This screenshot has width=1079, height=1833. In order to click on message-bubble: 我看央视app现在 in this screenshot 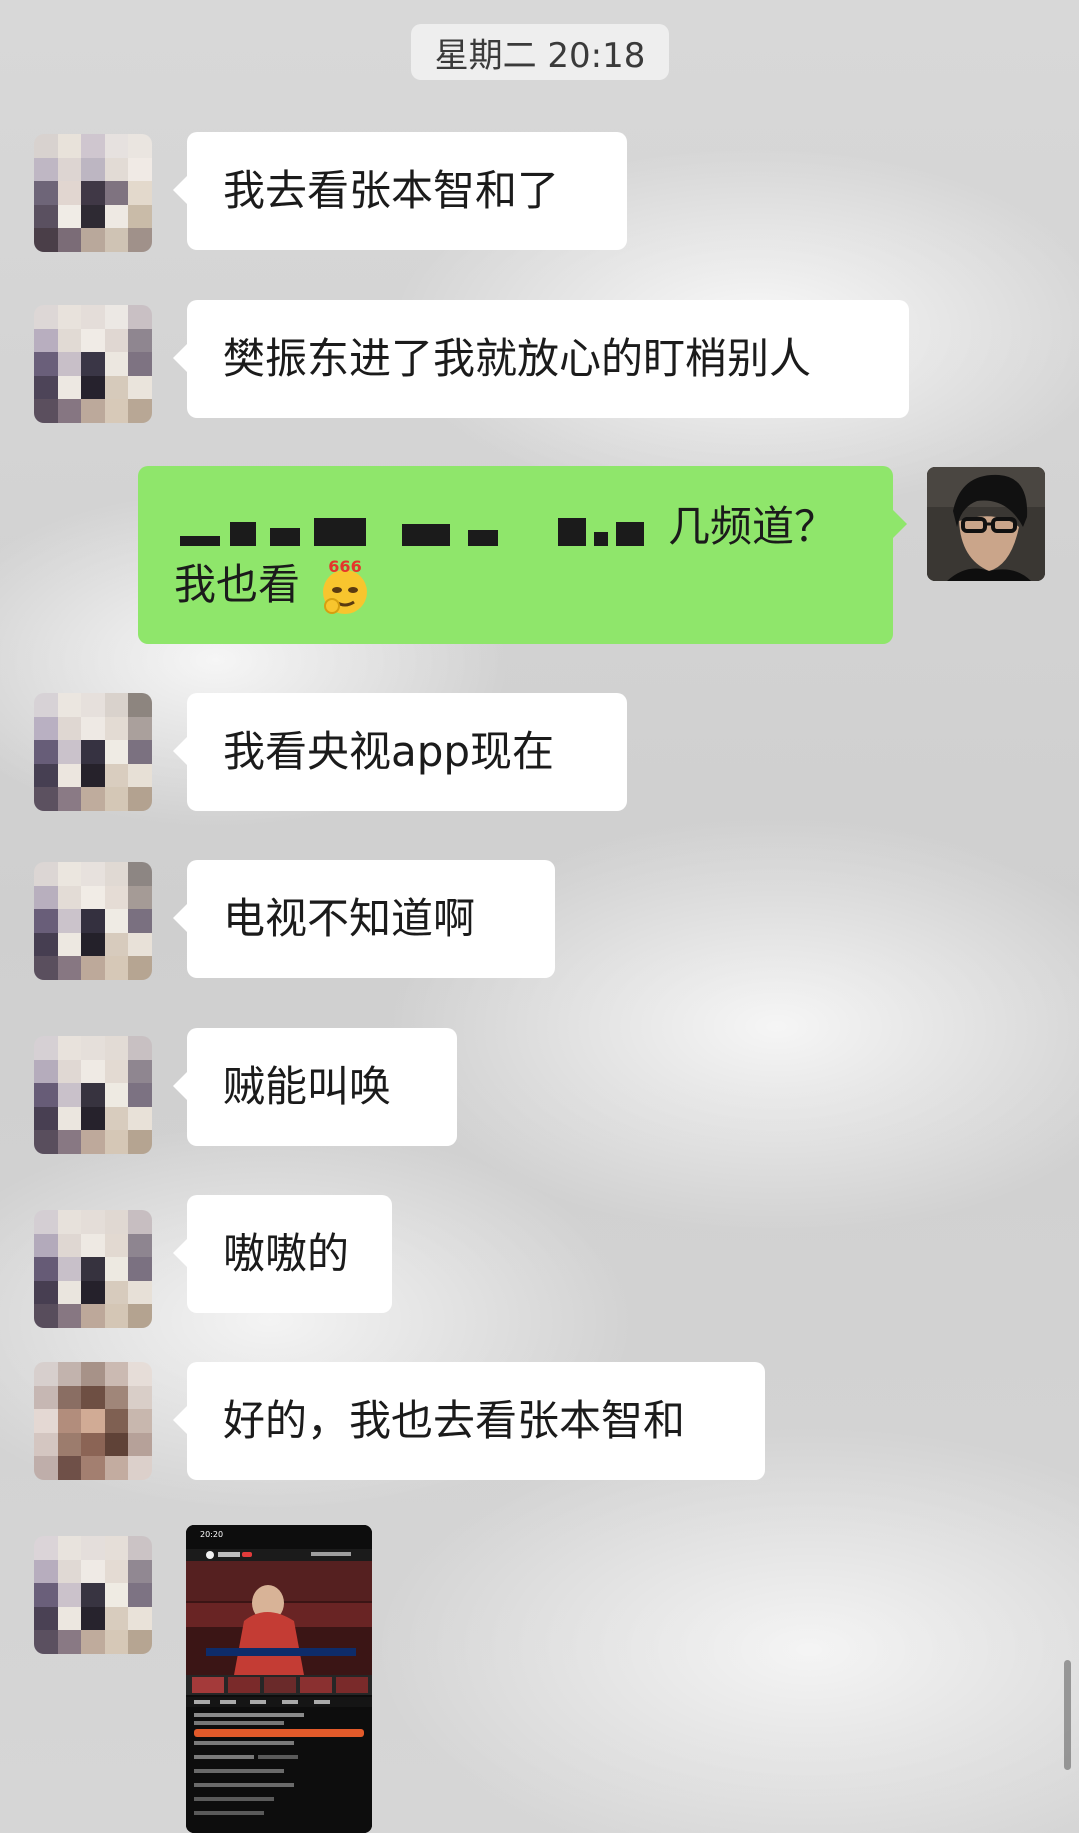, I will do `click(400, 752)`.